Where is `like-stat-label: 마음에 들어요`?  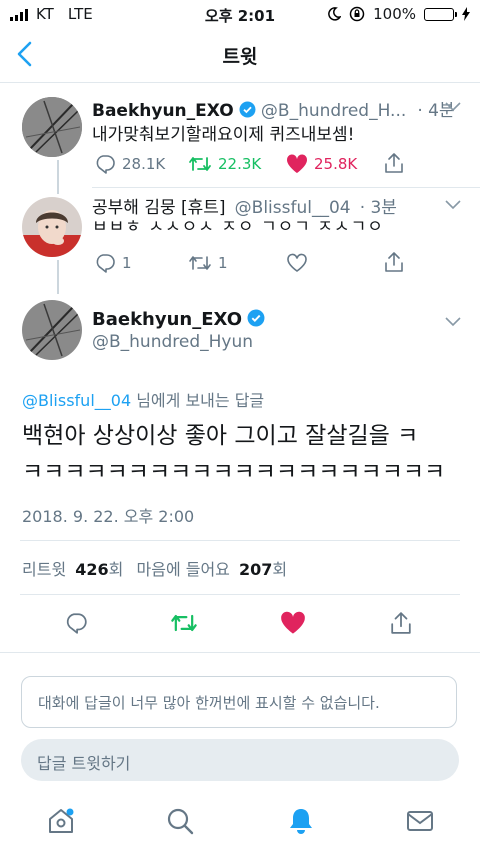 like-stat-label: 마음에 들어요 is located at coordinates (183, 569).